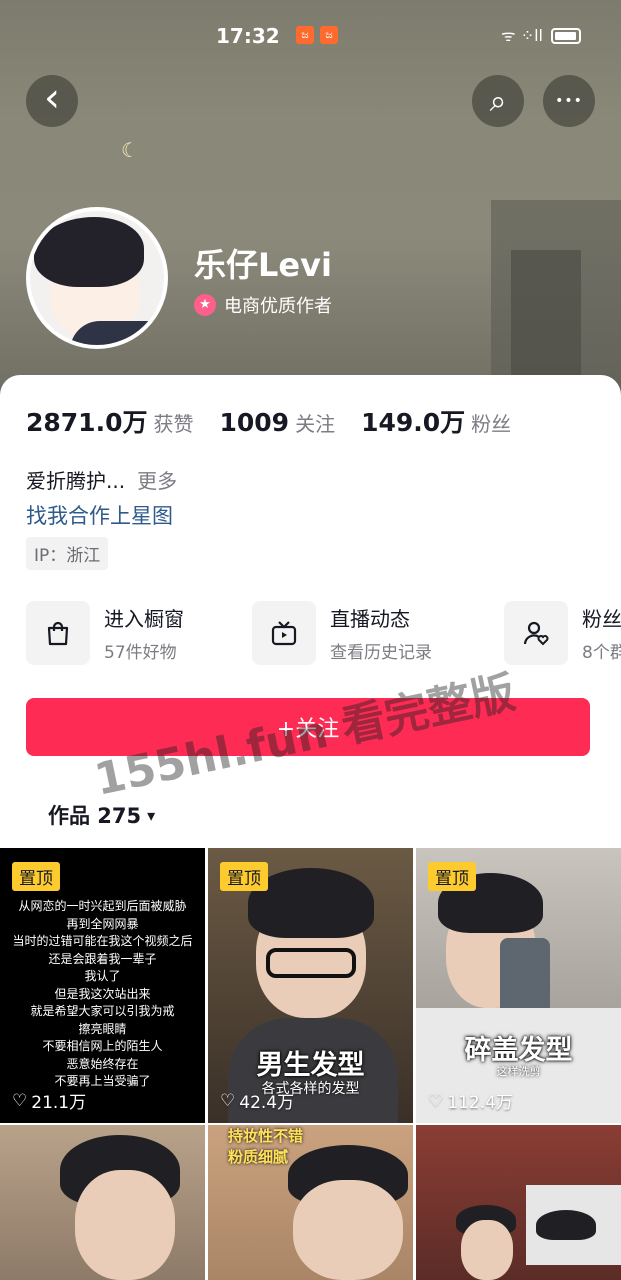 This screenshot has height=1280, width=621. Describe the element at coordinates (310, 1065) in the screenshot. I see `video-title: 男生发型` at that location.